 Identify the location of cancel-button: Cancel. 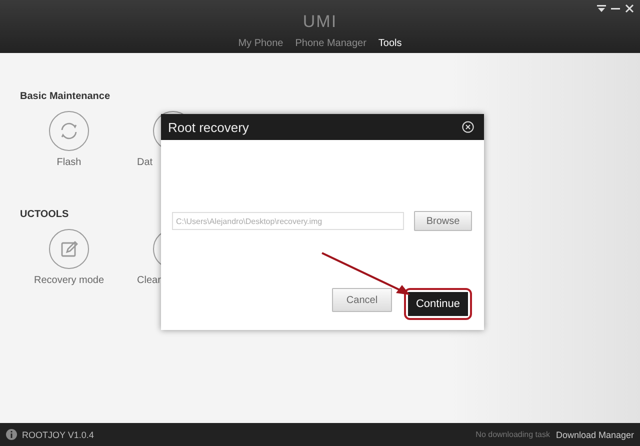
(362, 300).